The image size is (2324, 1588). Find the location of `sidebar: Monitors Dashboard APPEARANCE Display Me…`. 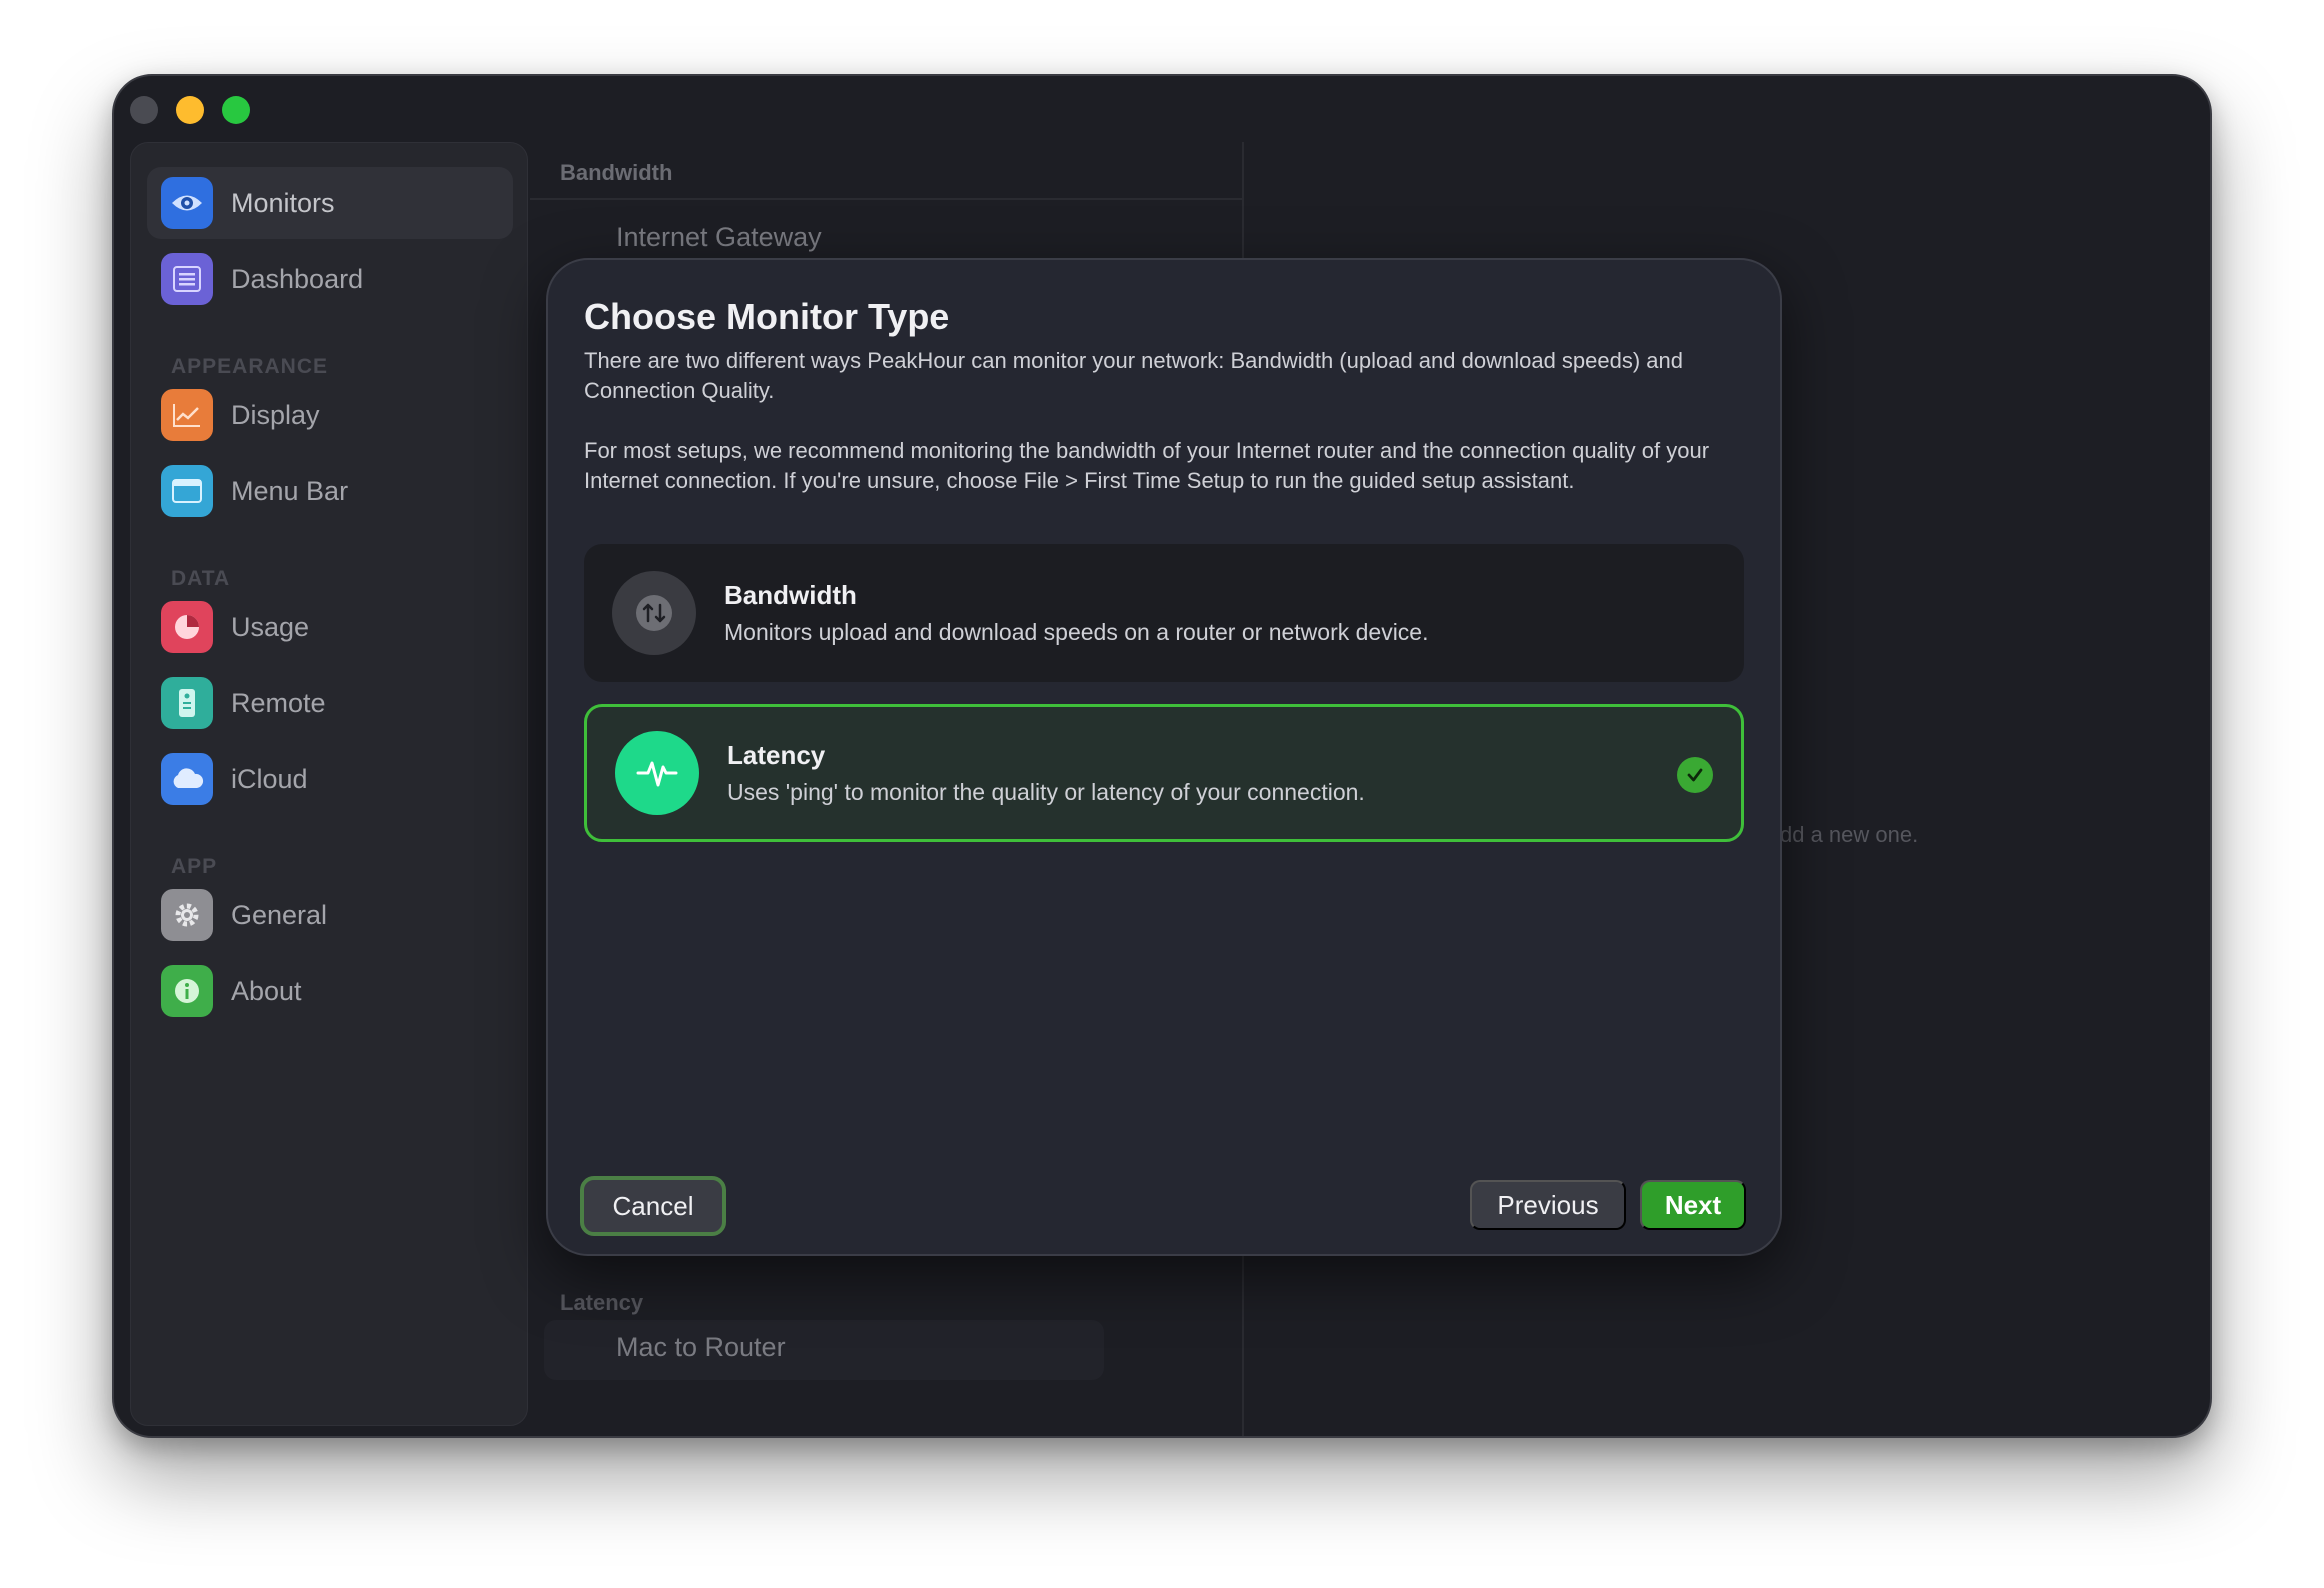

sidebar: Monitors Dashboard APPEARANCE Display Me… is located at coordinates (329, 784).